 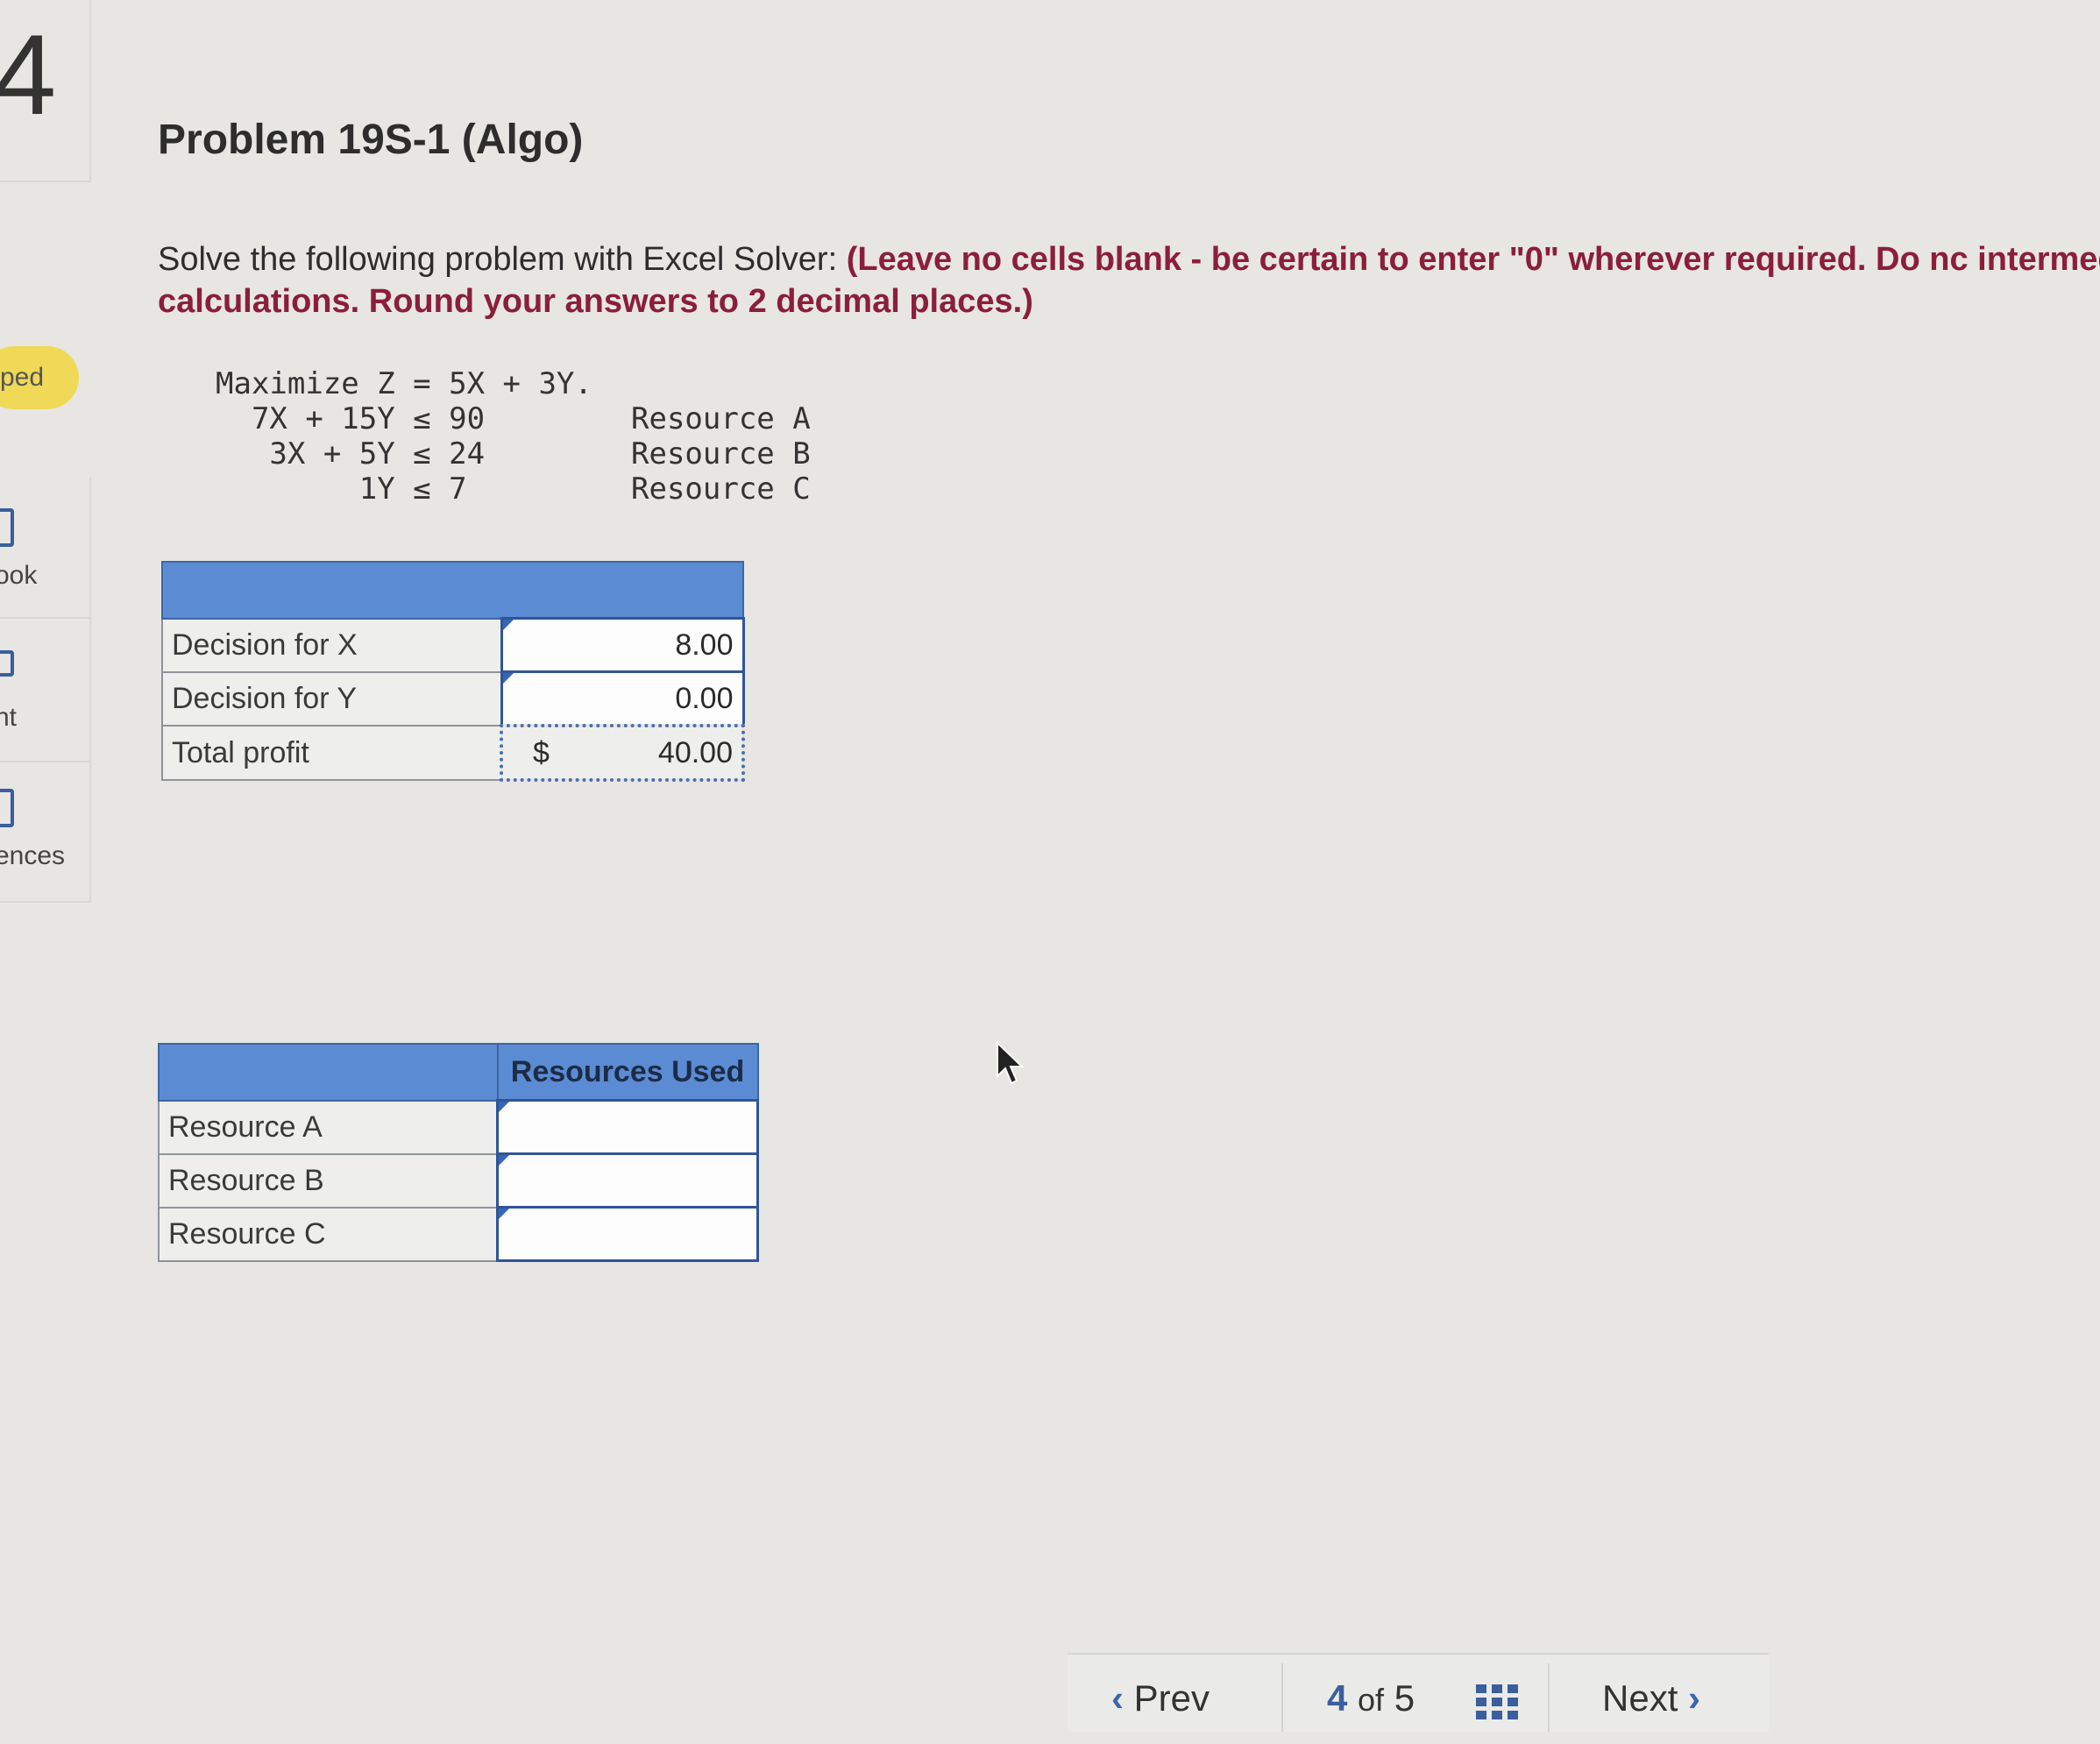 What do you see at coordinates (1419, 1692) in the screenshot?
I see `question-navigation: ‹ Prev 4 of 5 Next ›` at bounding box center [1419, 1692].